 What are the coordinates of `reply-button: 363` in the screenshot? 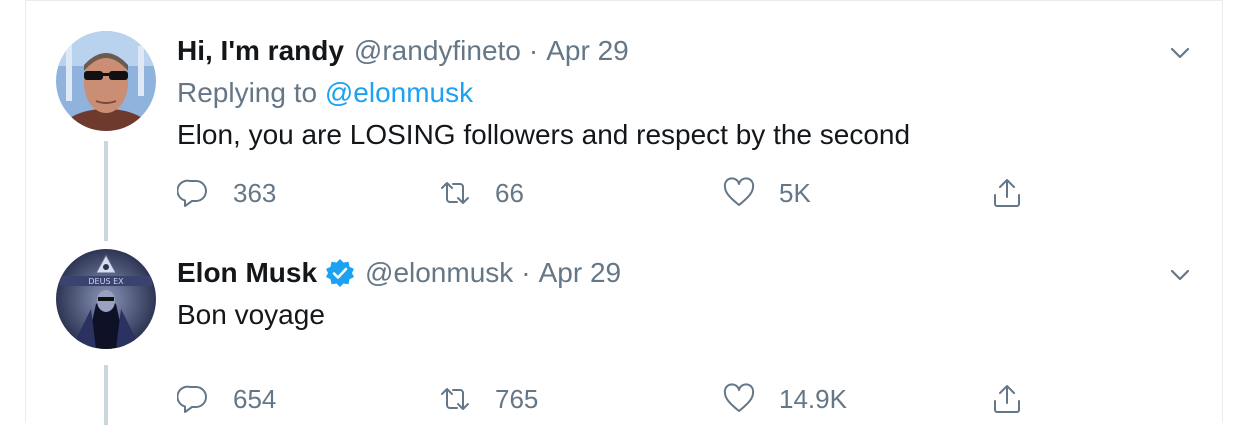 It's located at (226, 193).